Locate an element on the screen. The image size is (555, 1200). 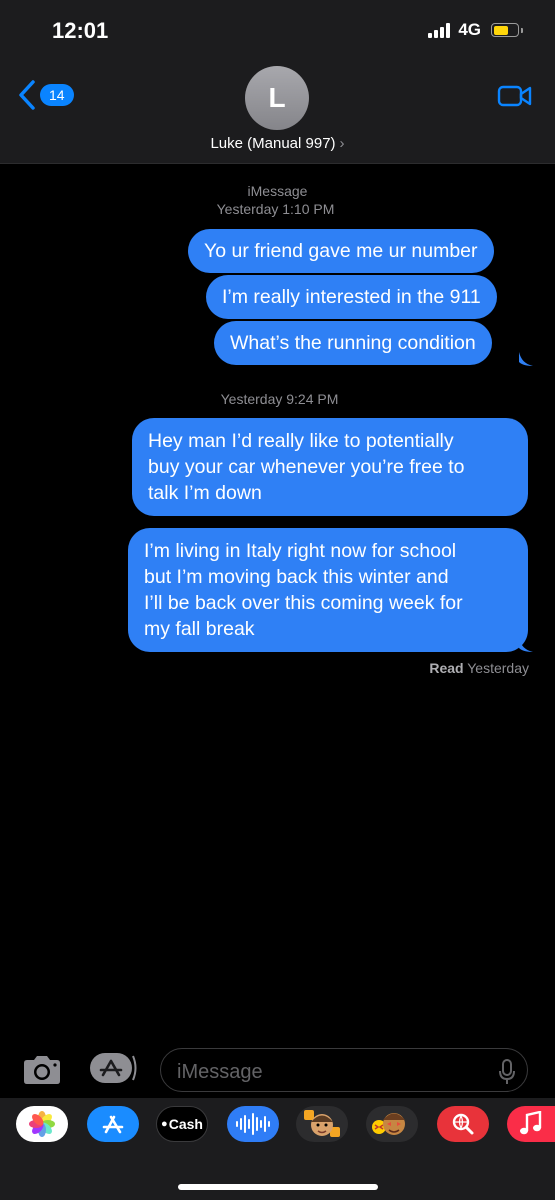
signal-icon is located at coordinates (439, 30).